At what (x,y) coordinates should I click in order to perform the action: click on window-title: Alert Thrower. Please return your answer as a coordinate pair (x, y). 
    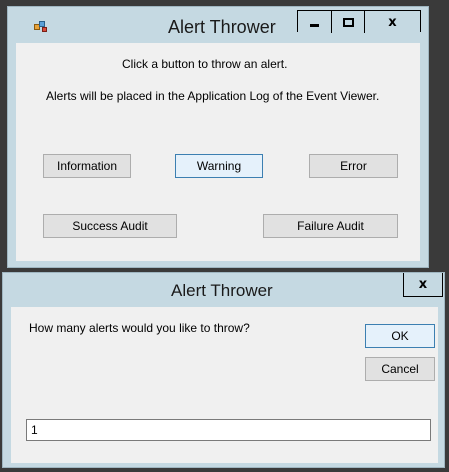
    Looking at the image, I should click on (222, 27).